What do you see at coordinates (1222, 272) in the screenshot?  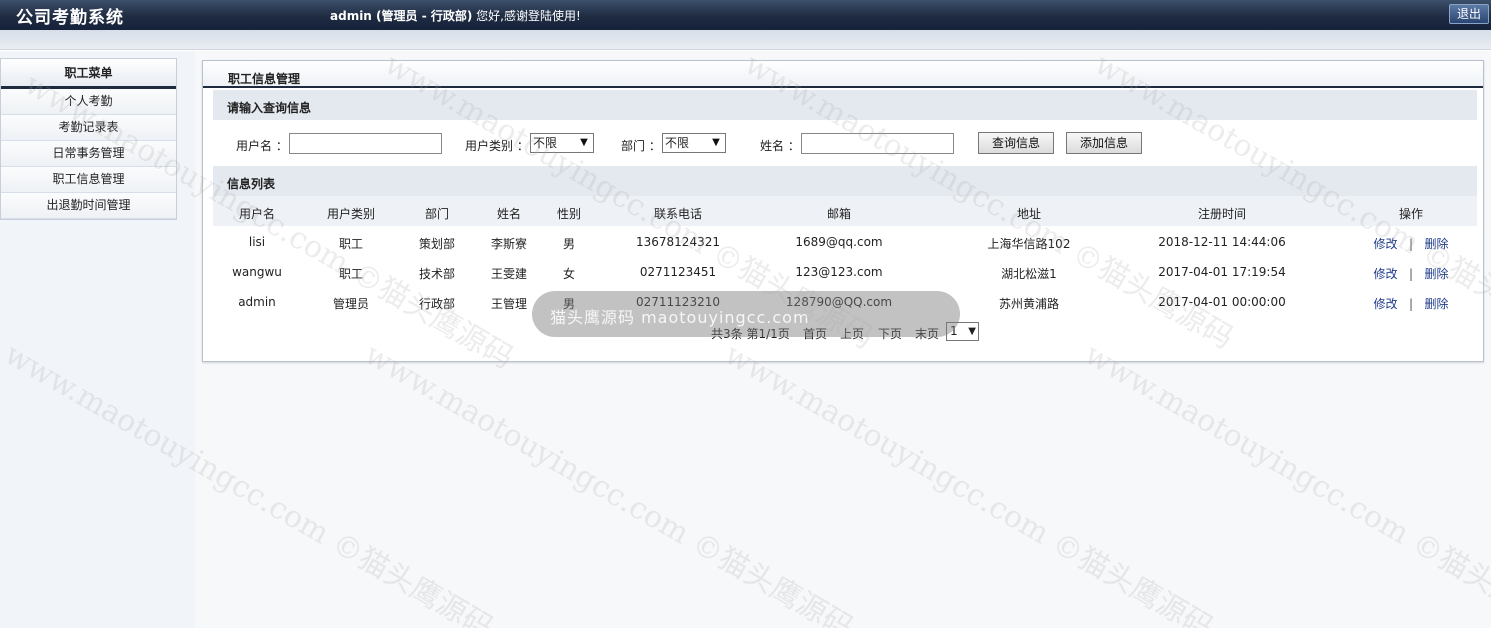 I see `cell-regtime: 2017-04-01 17:19:54` at bounding box center [1222, 272].